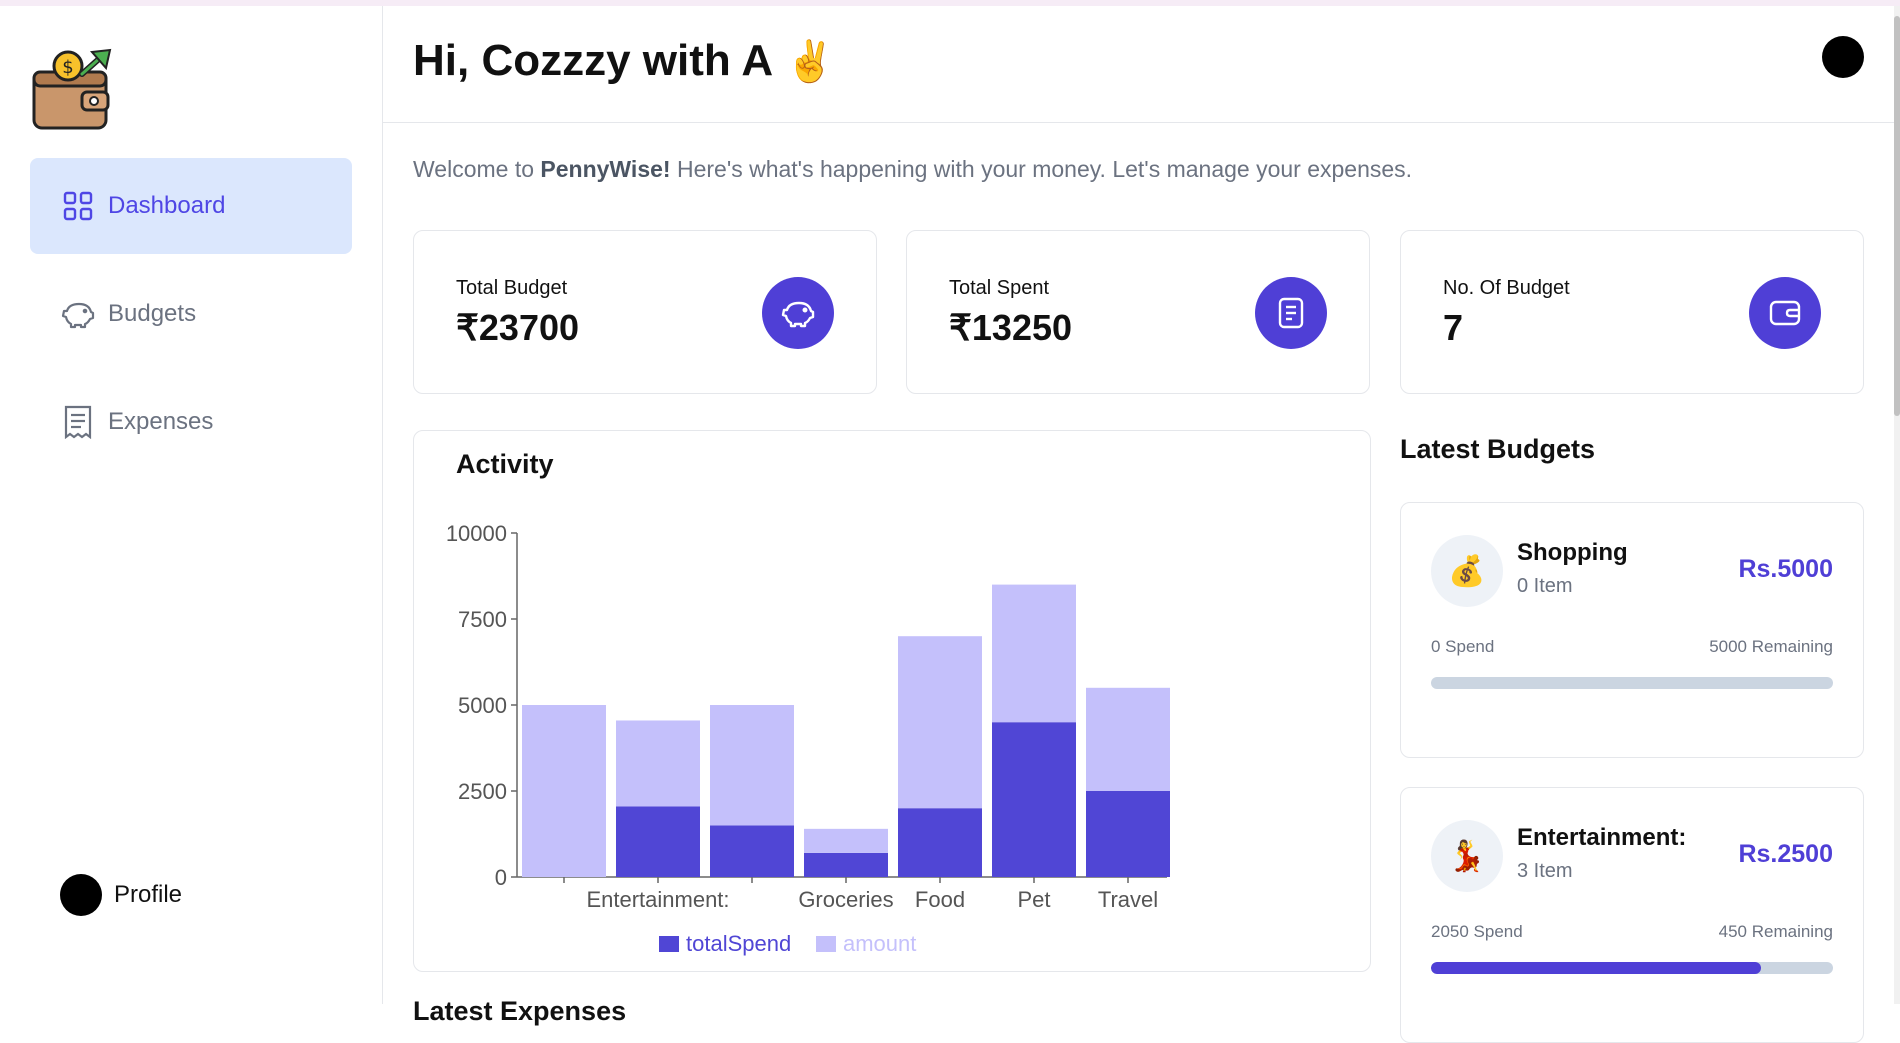 The height and width of the screenshot is (1043, 1900). Describe the element at coordinates (738, 943) in the screenshot. I see `legend-label-totalSpend: totalSpend` at that location.